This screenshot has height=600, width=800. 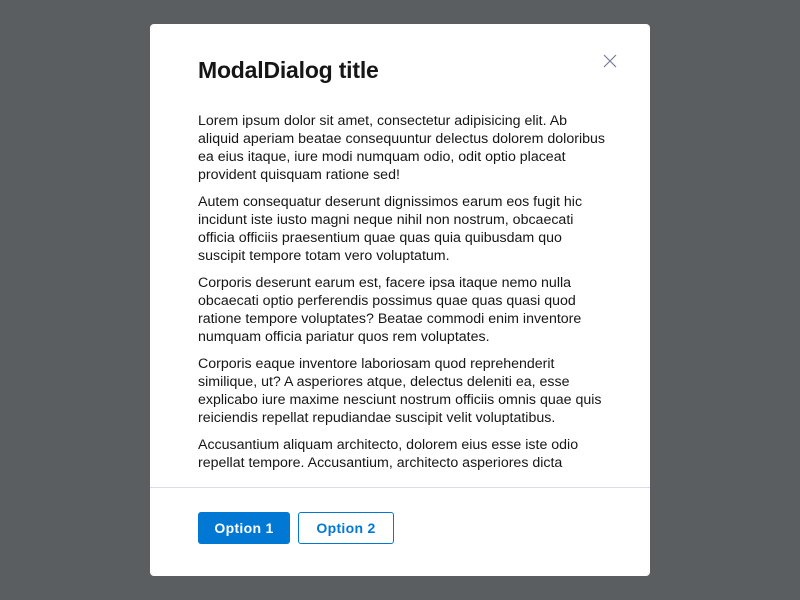 I want to click on option-2-button: Option 2, so click(x=346, y=528).